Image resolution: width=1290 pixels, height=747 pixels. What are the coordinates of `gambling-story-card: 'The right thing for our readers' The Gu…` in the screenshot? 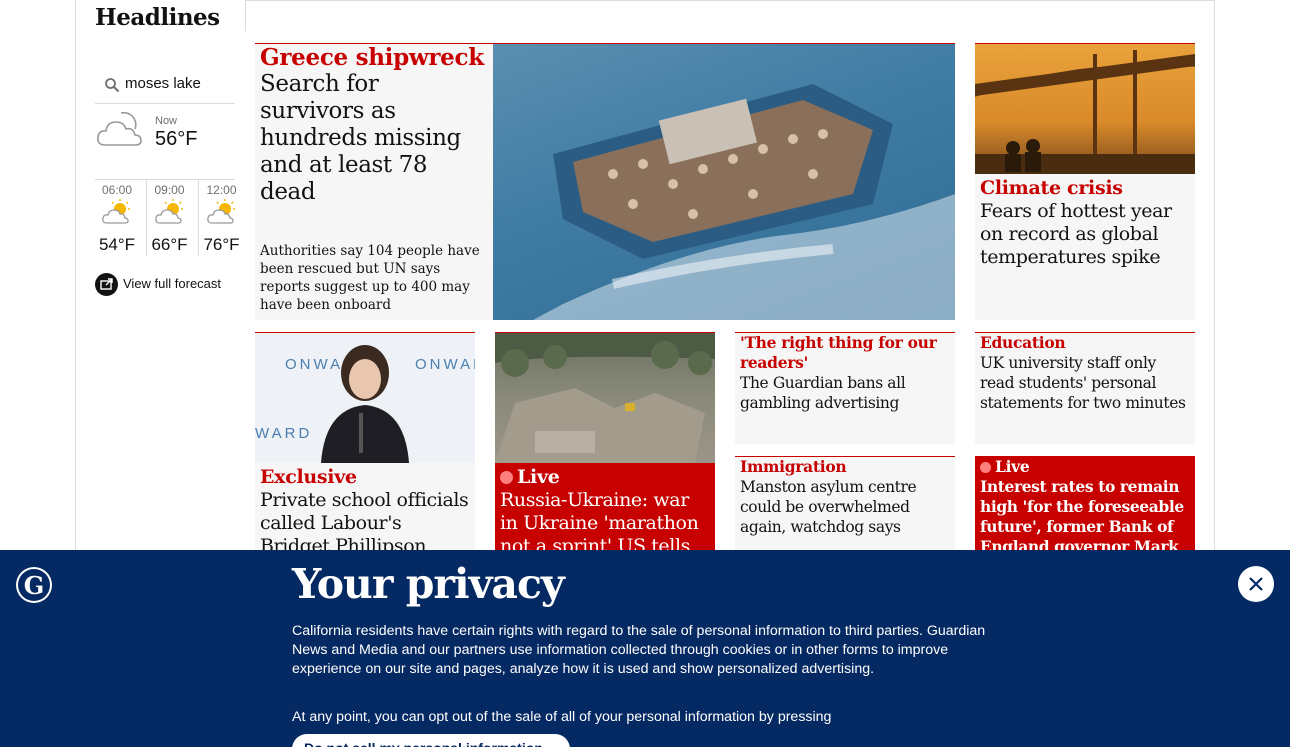 It's located at (845, 388).